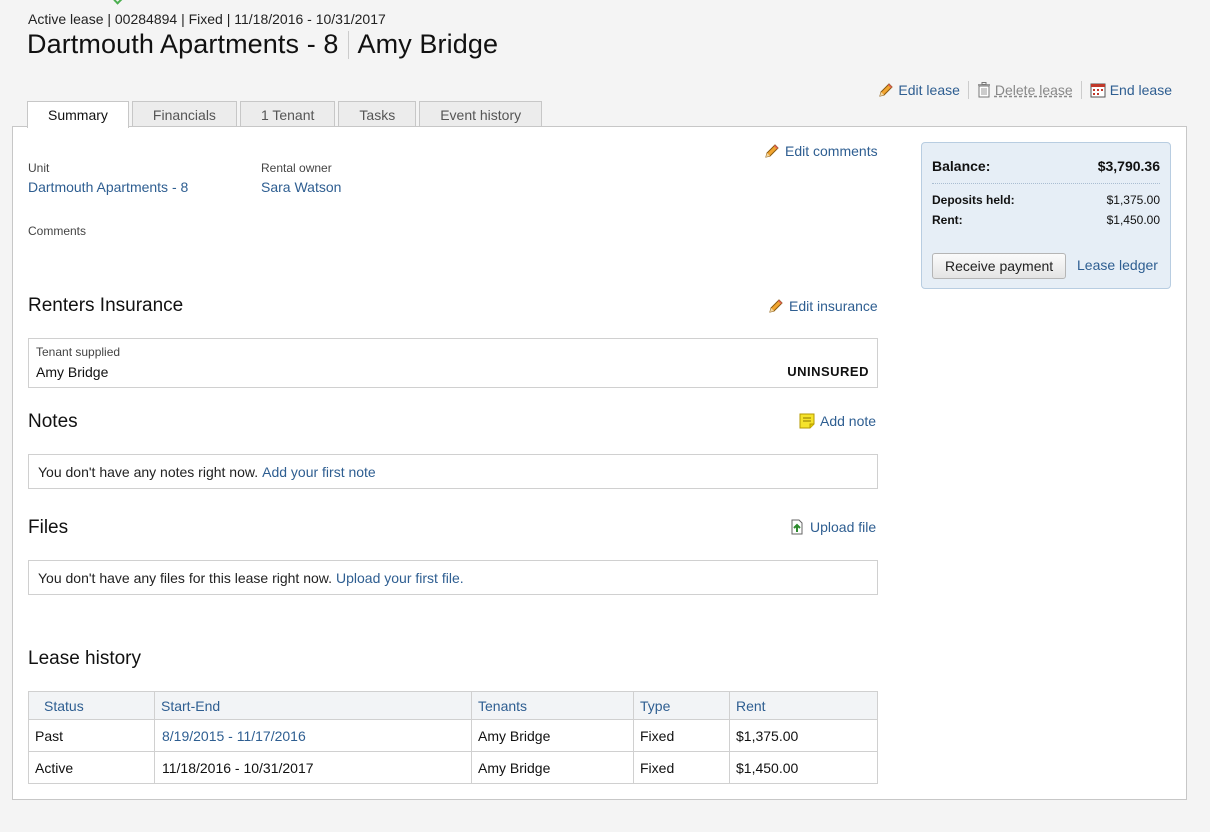 The width and height of the screenshot is (1210, 832). I want to click on check-icon, so click(119, 2).